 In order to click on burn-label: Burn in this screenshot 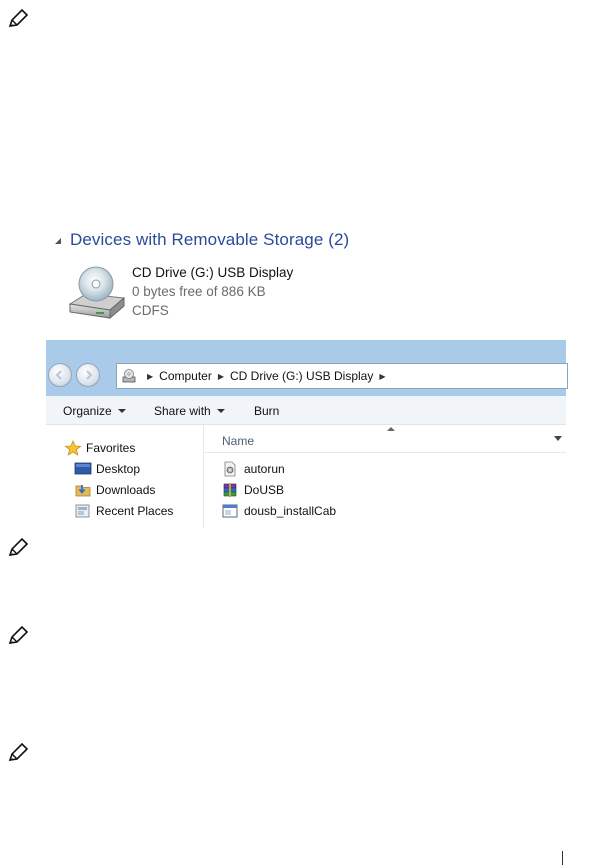, I will do `click(267, 411)`.